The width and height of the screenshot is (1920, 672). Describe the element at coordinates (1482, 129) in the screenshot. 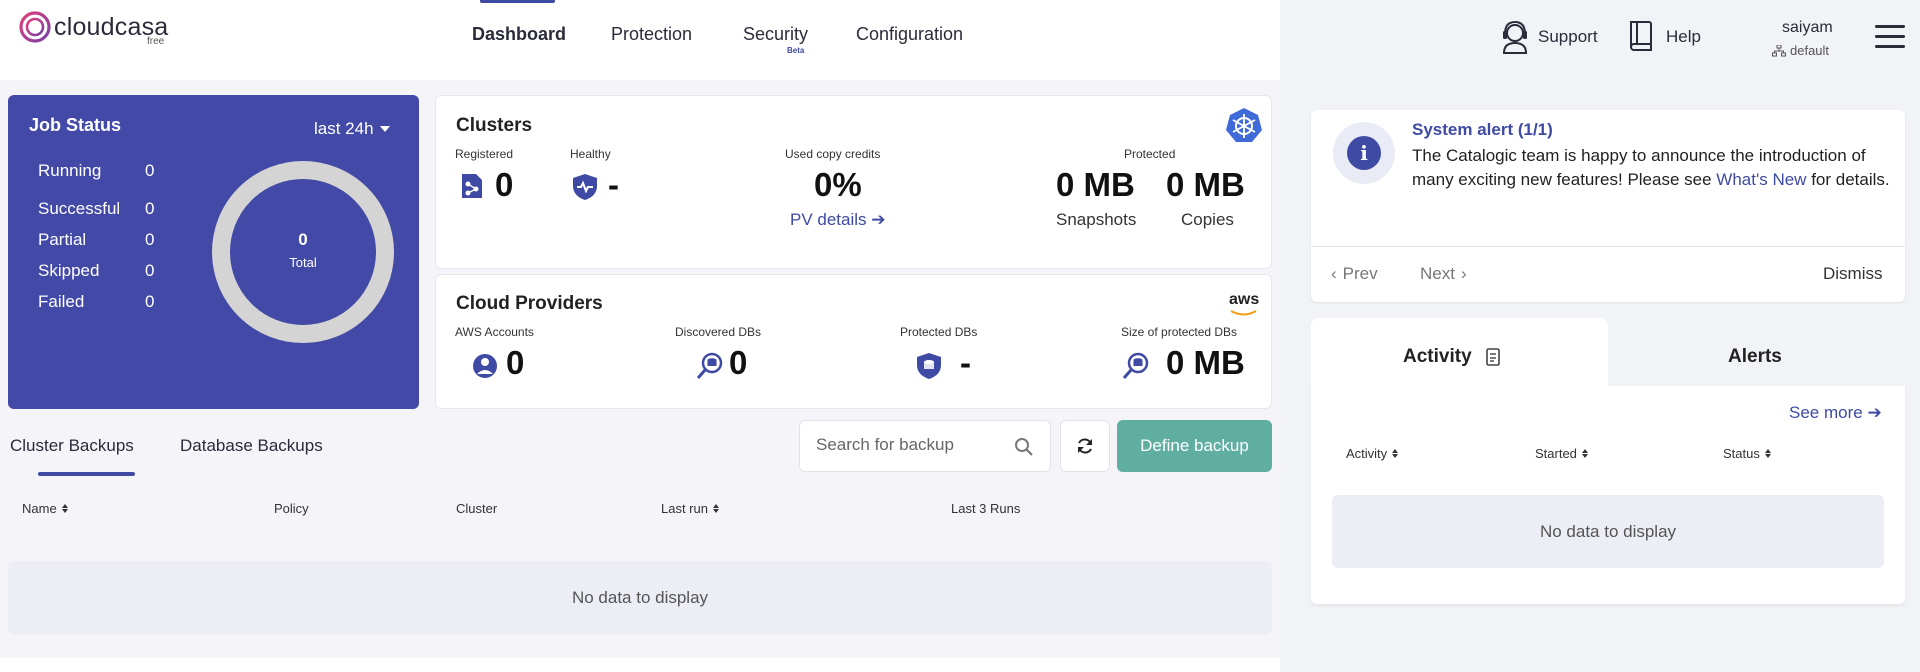

I see `alert-title: System alert (1/1)` at that location.